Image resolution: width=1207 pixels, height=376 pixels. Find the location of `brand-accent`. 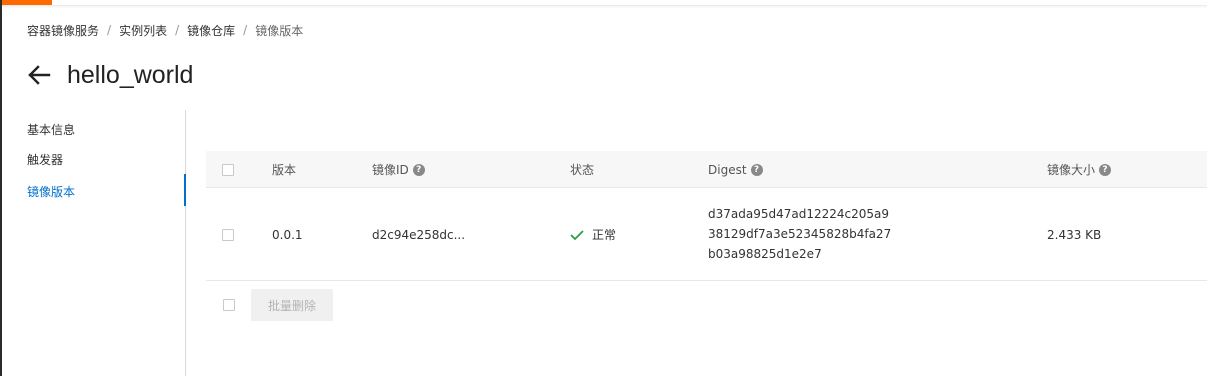

brand-accent is located at coordinates (26, 2).